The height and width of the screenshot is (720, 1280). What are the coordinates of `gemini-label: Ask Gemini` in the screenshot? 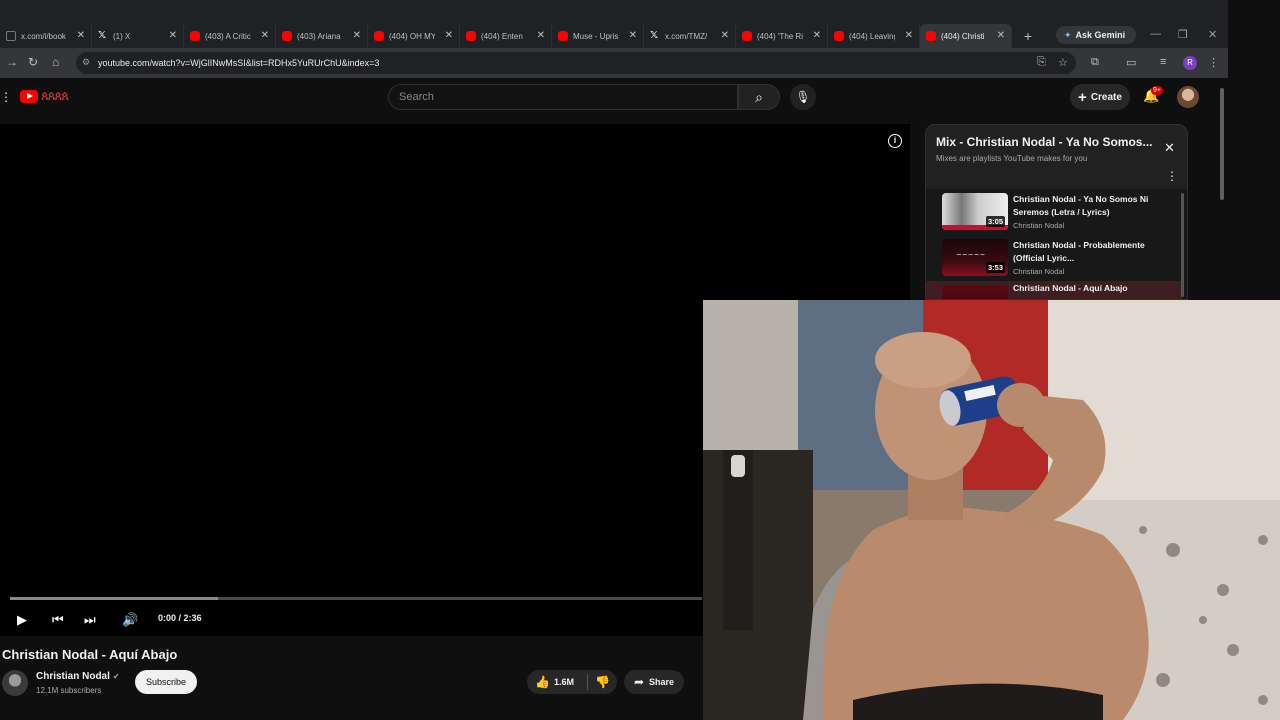 It's located at (1100, 35).